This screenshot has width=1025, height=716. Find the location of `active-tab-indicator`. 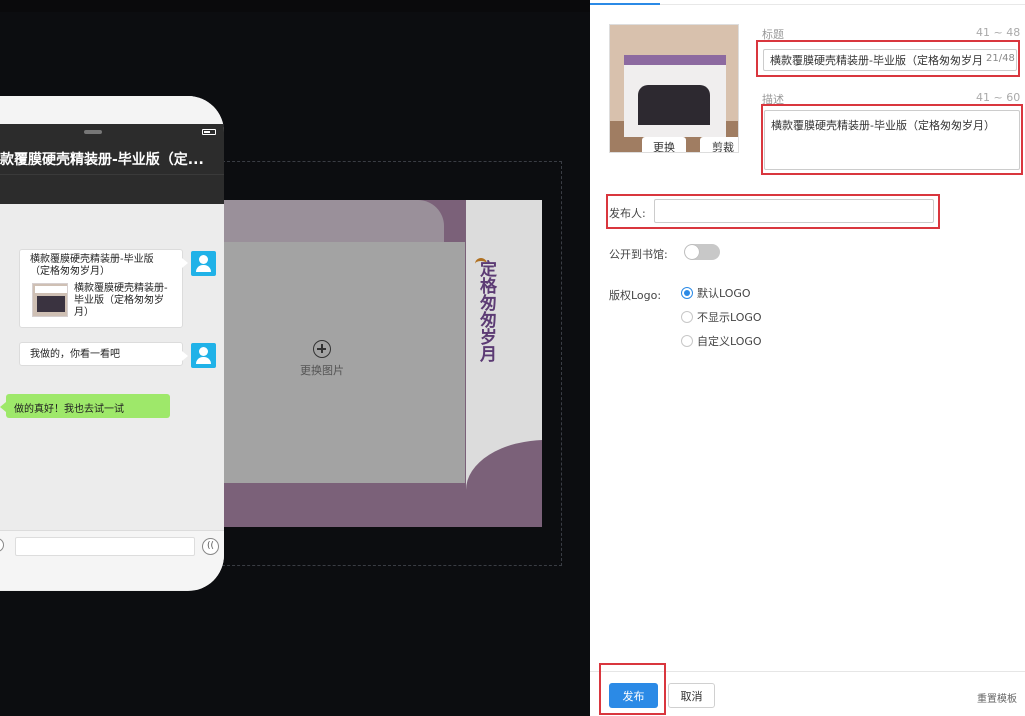

active-tab-indicator is located at coordinates (625, 4).